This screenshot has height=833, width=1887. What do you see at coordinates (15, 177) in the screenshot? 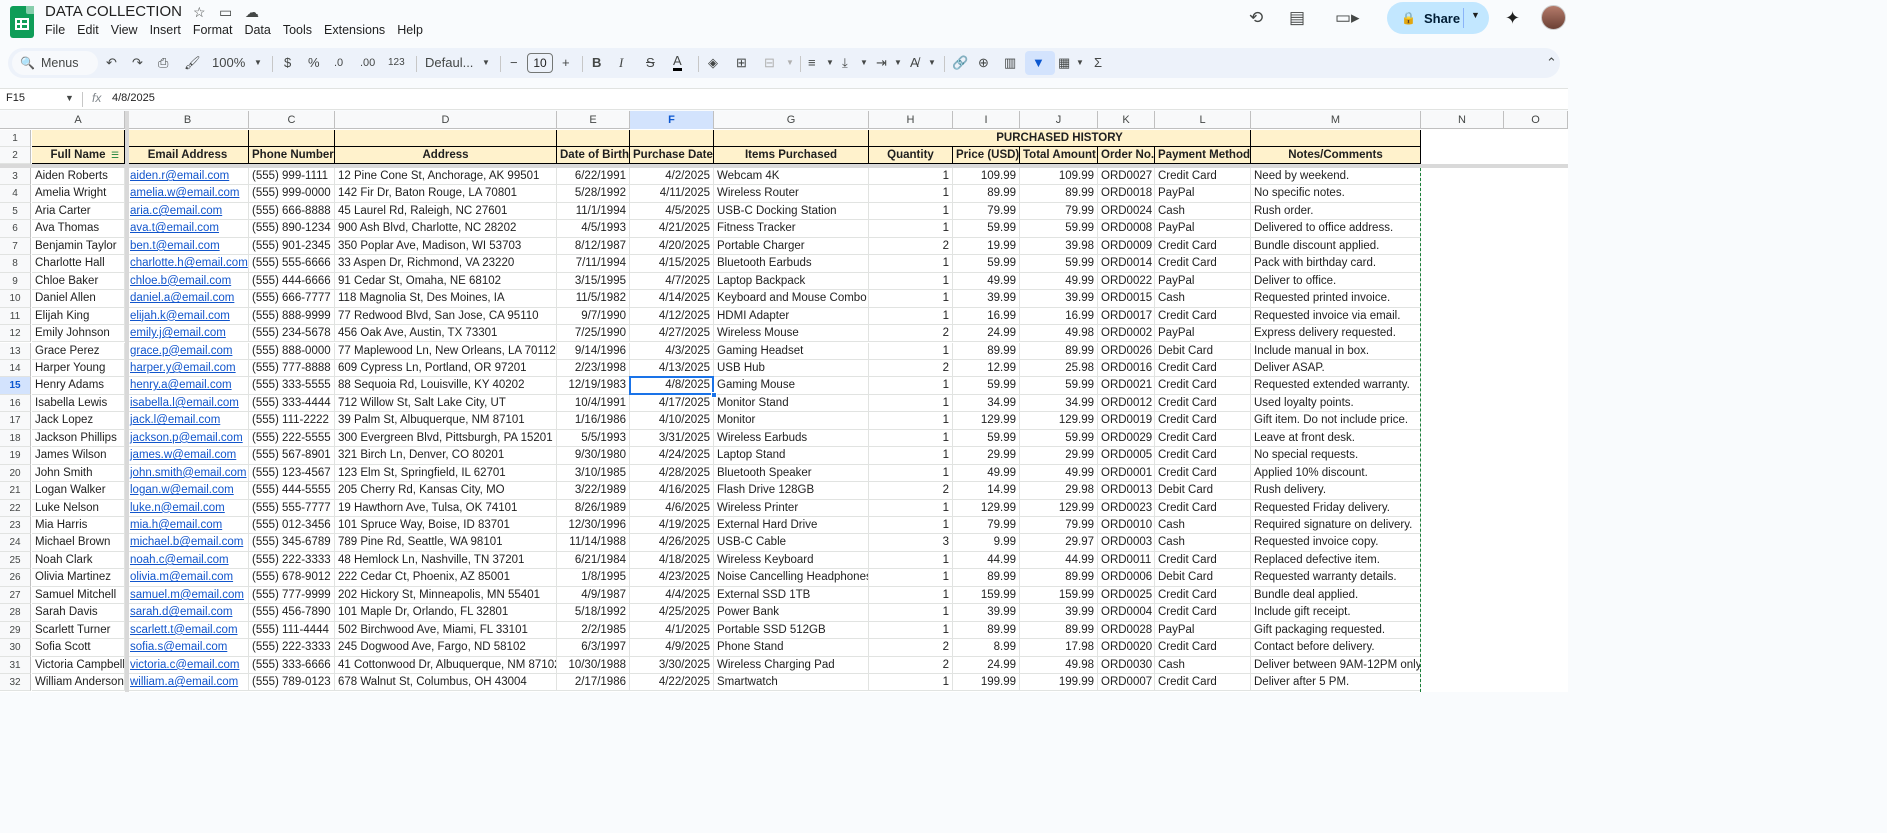
I see `row-header-3: 3` at bounding box center [15, 177].